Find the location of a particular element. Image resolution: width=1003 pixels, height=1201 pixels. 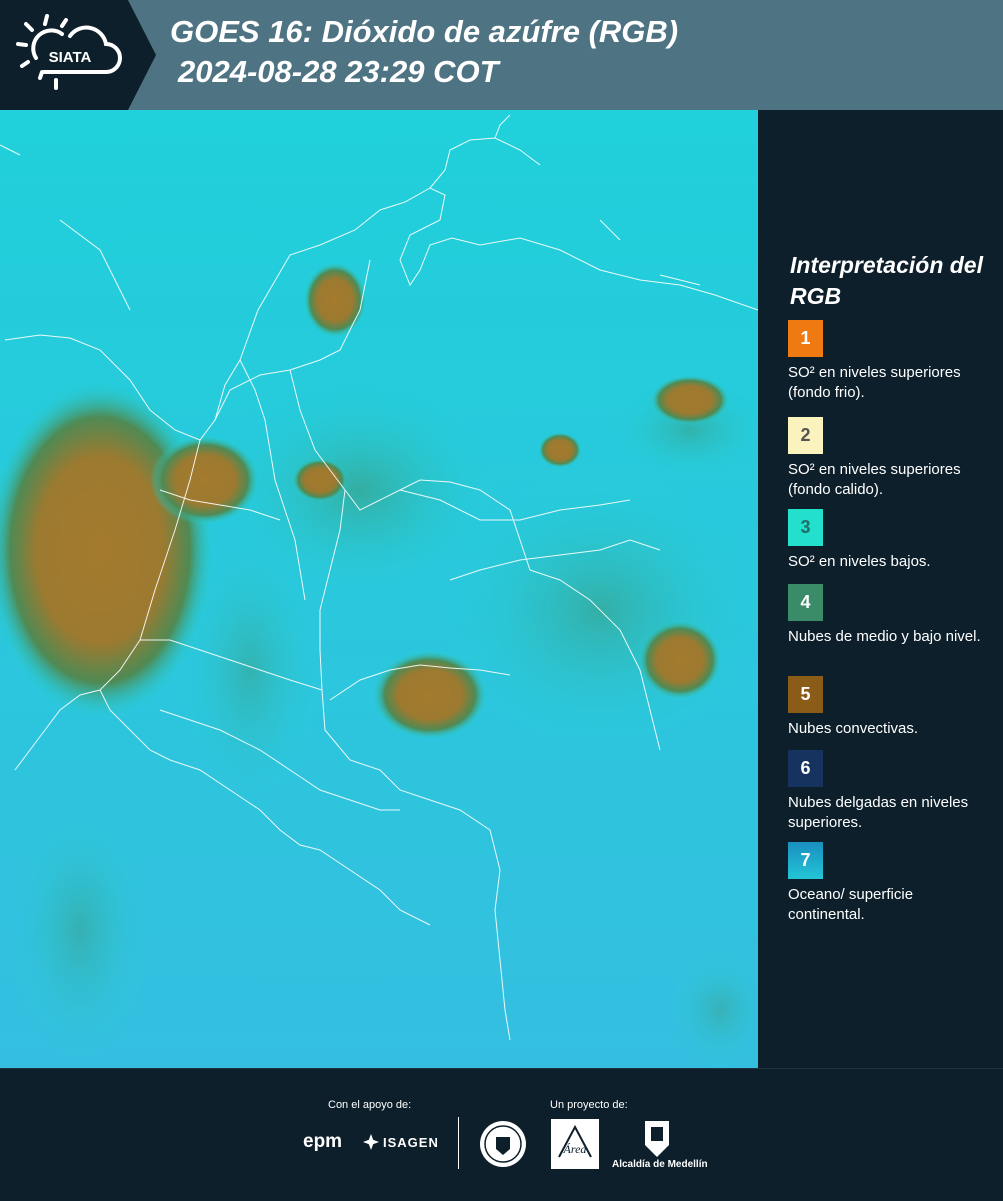

page-timestamp: 2024-08-28 23:29 COT is located at coordinates (338, 71).